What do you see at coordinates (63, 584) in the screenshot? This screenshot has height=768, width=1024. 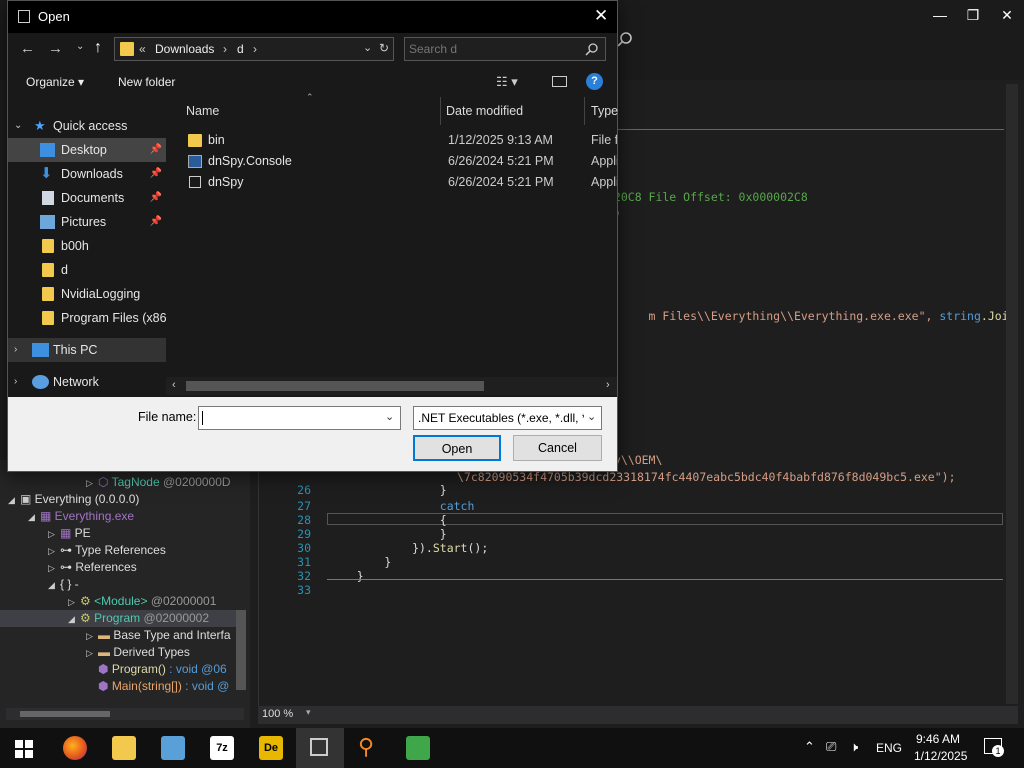 I see `tree-node-namespace: ◢{ } -` at bounding box center [63, 584].